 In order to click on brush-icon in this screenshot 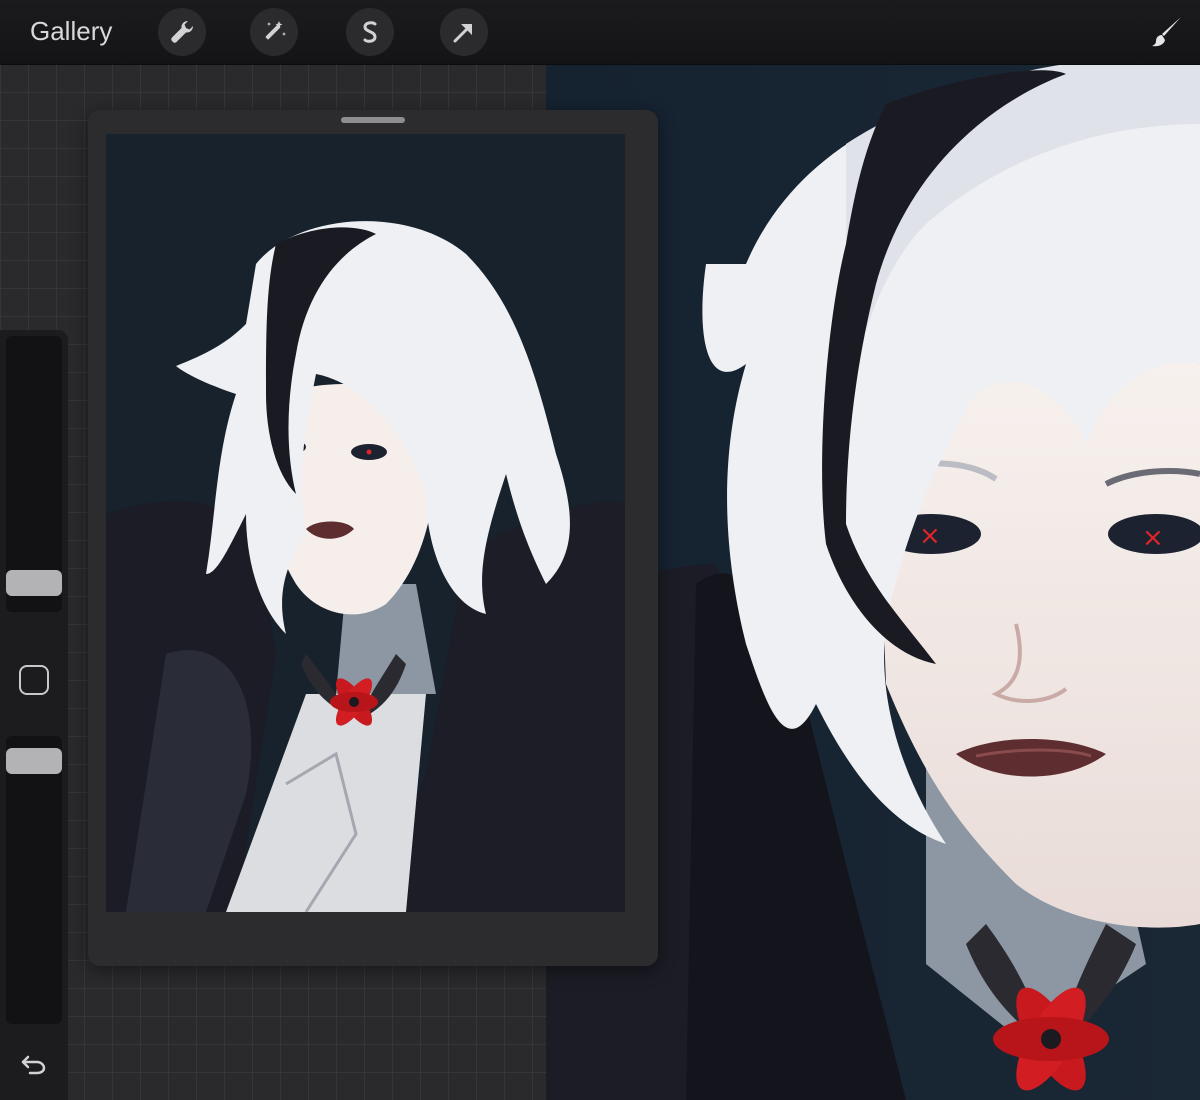, I will do `click(1166, 32)`.